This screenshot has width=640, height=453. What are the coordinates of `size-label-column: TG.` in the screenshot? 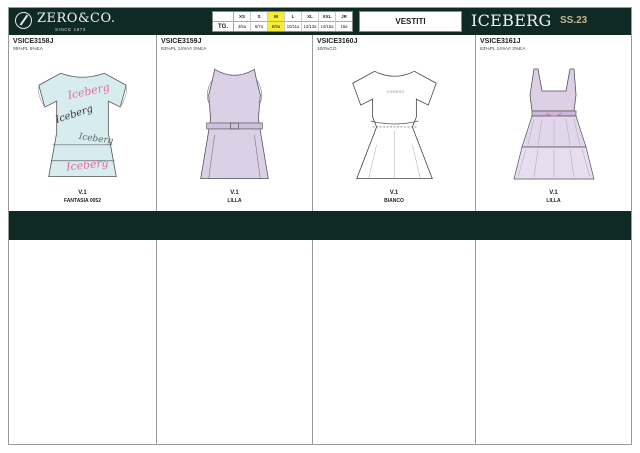 It's located at (223, 21).